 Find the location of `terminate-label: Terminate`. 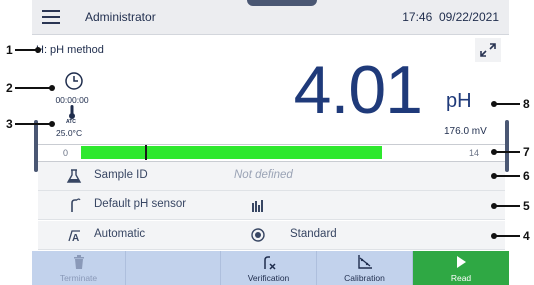

terminate-label: Terminate is located at coordinates (78, 278).